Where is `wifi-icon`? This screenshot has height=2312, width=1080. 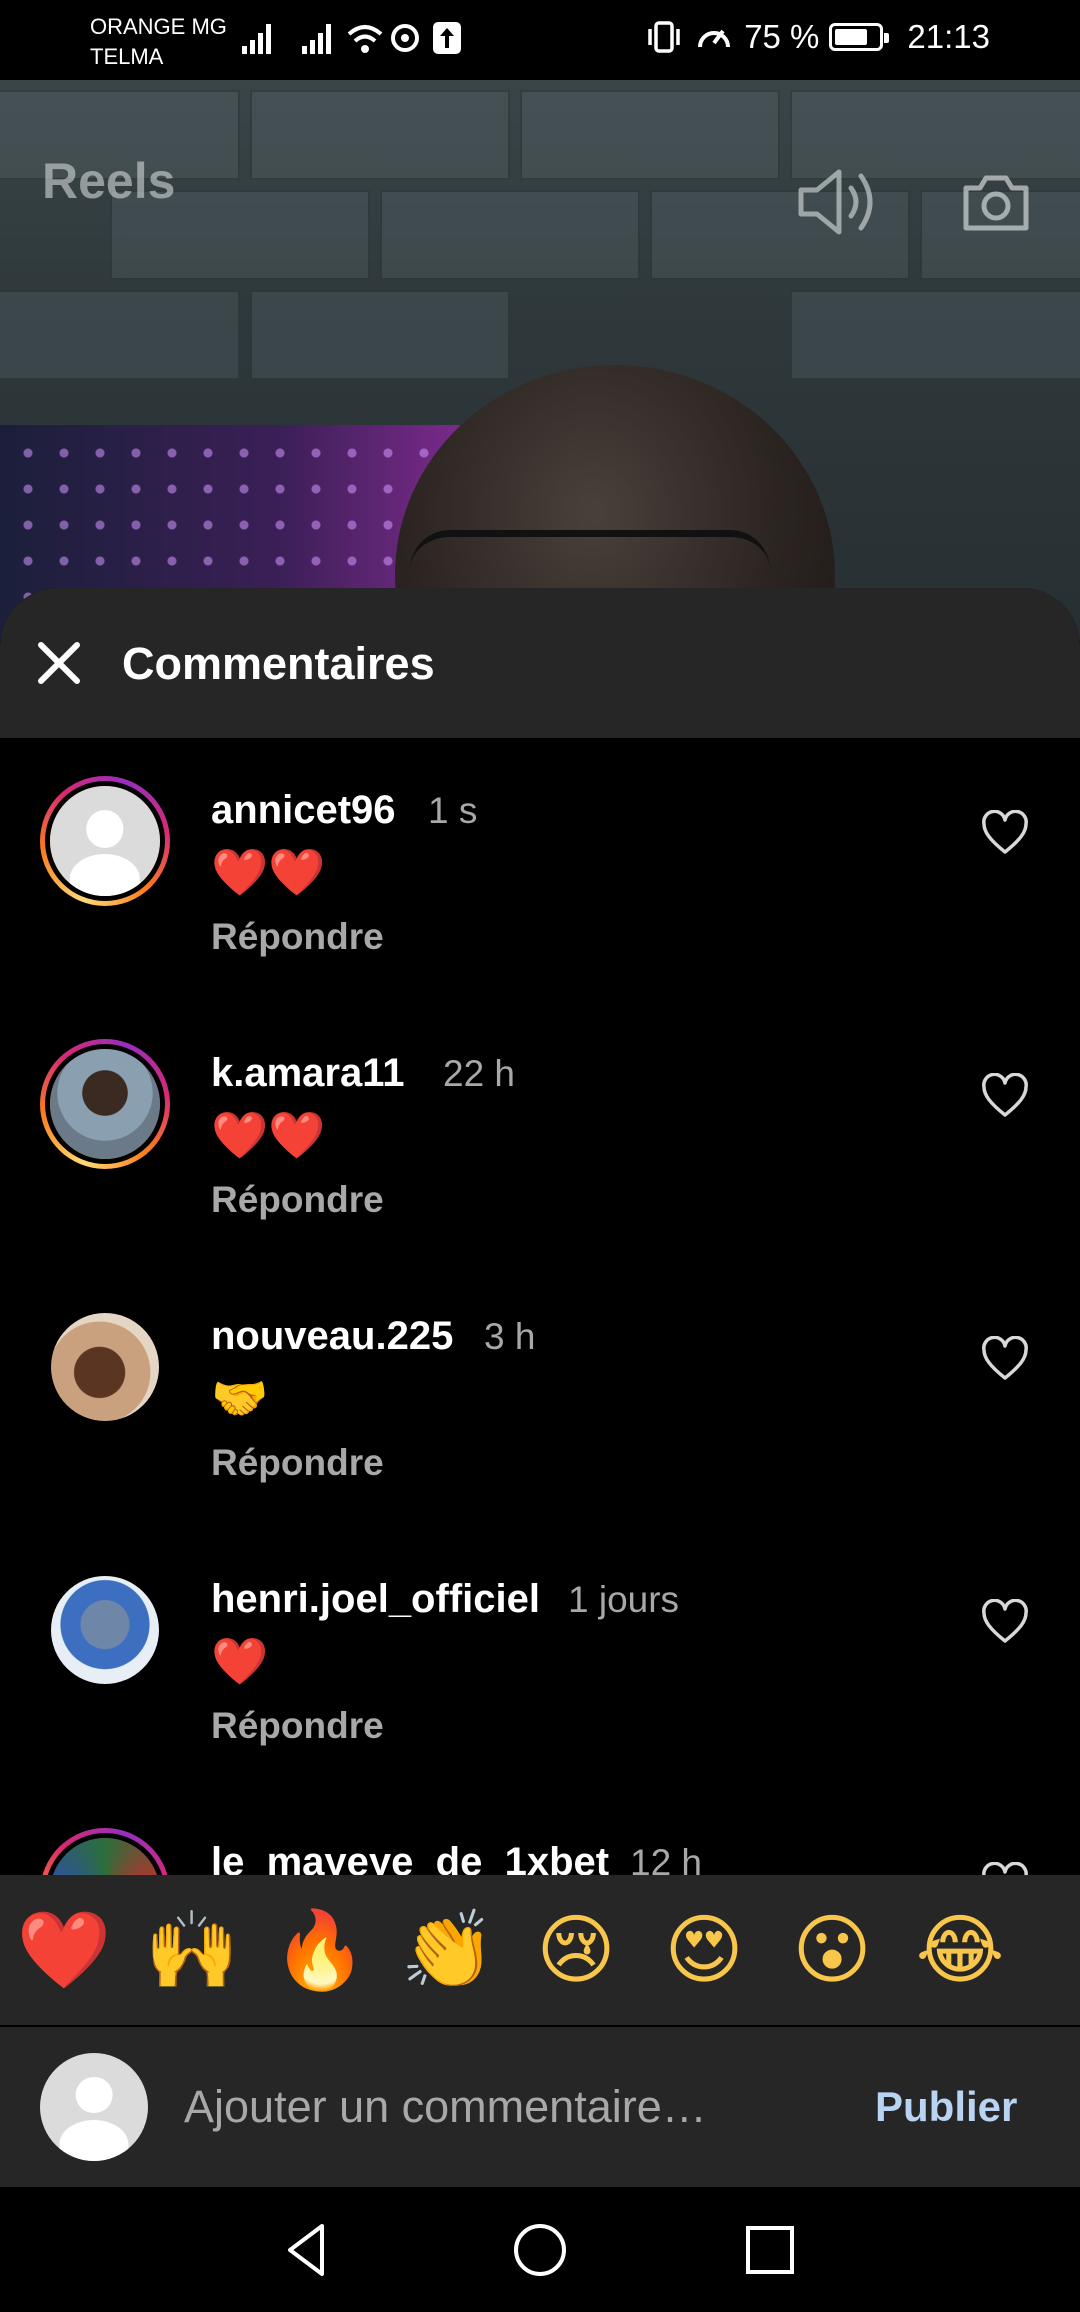 wifi-icon is located at coordinates (365, 39).